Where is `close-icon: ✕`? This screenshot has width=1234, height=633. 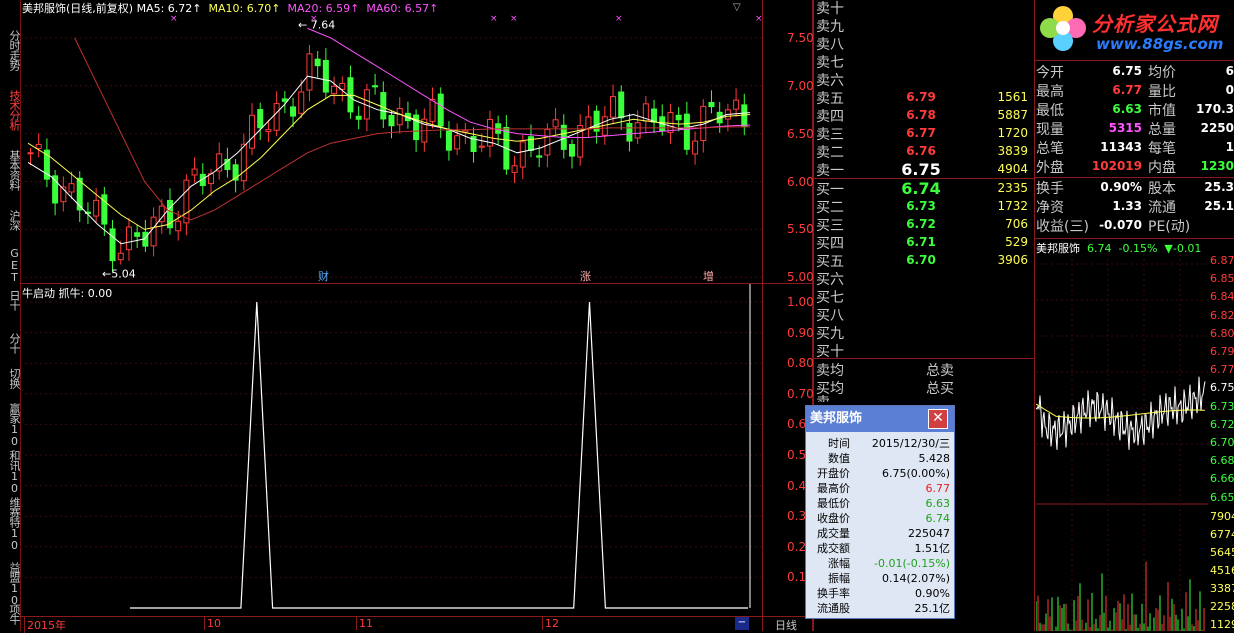
close-icon: ✕ is located at coordinates (938, 419).